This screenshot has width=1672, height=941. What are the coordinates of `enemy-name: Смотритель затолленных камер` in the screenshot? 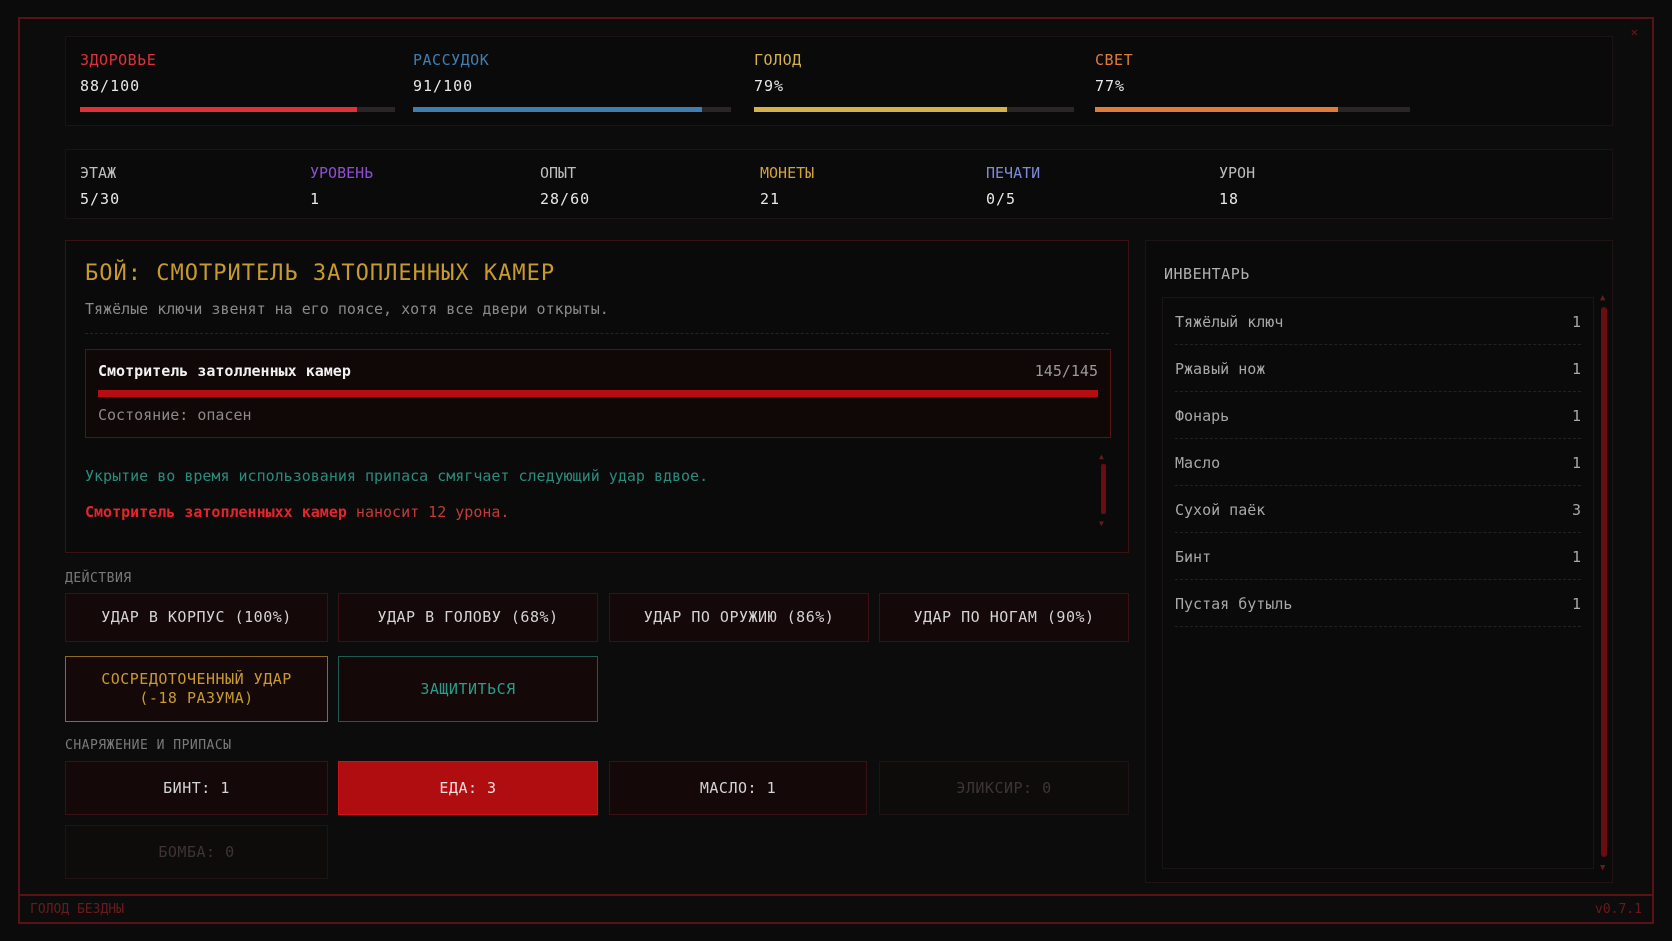 It's located at (224, 371).